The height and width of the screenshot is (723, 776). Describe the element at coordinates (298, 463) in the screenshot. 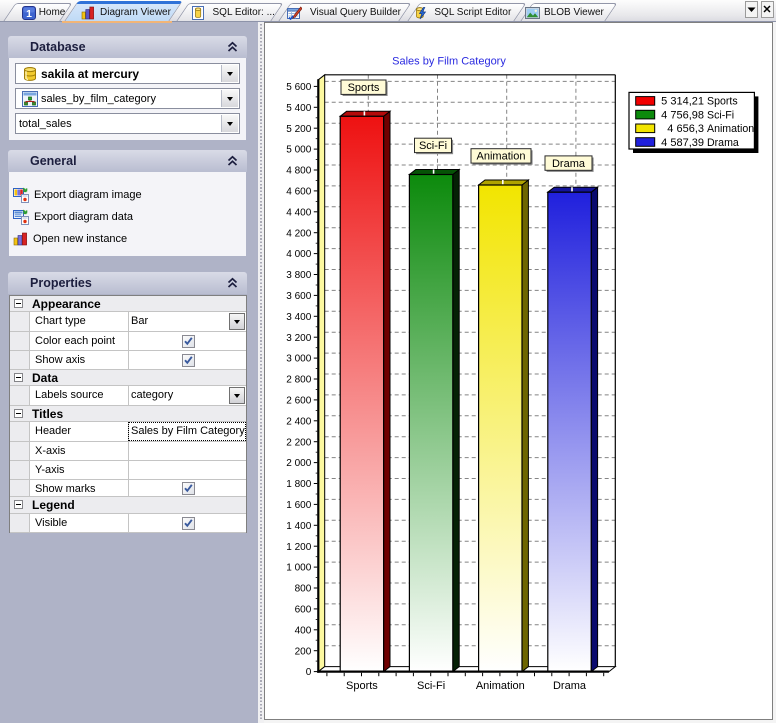

I see `svg-text: 2 000` at that location.